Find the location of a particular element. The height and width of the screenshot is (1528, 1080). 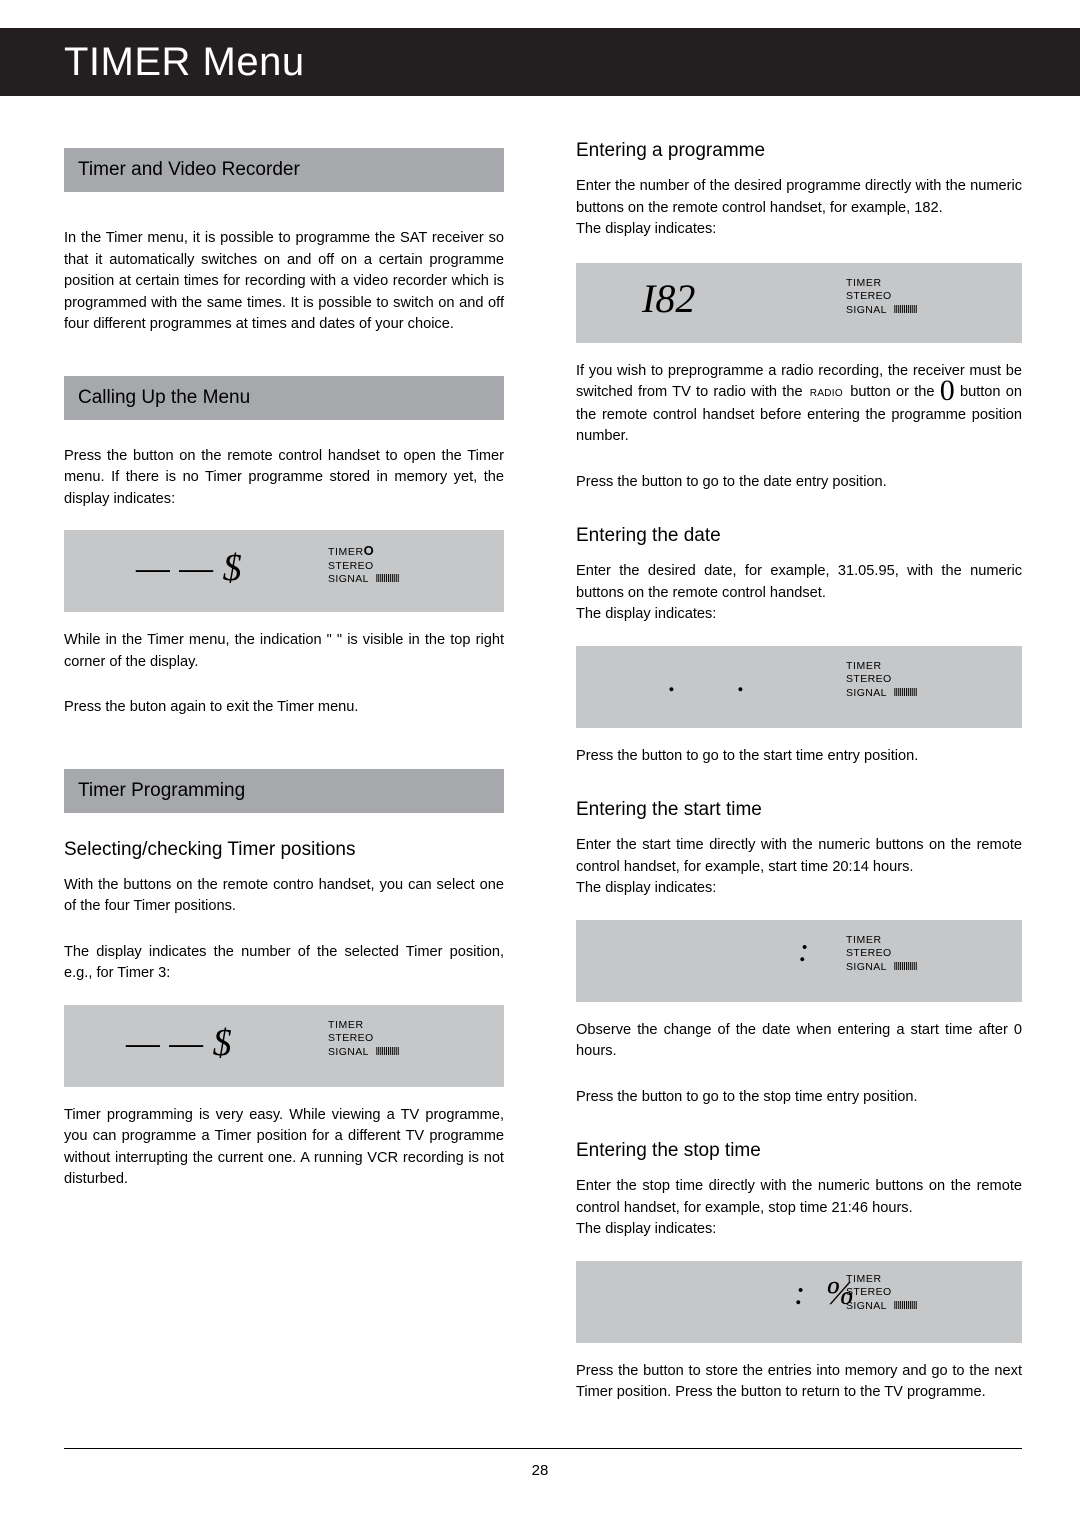

paragraph-display-indicates-3: The display indicates: is located at coordinates (646, 888).